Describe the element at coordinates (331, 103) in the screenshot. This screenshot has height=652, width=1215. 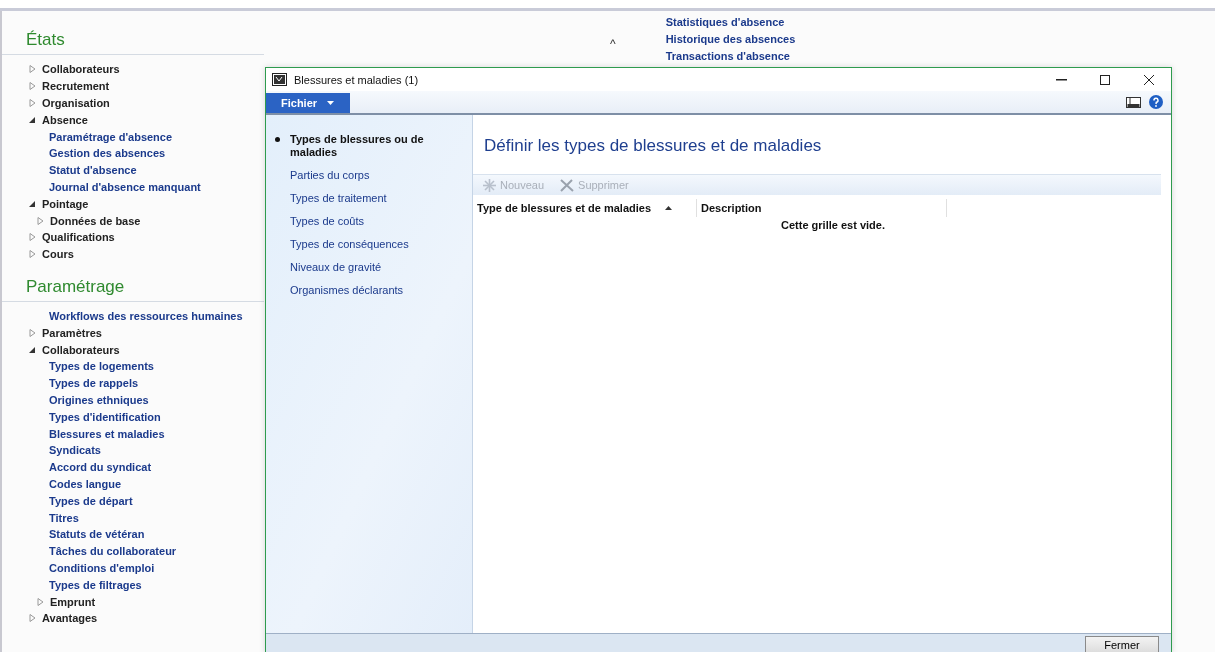
I see `caret-icon` at that location.